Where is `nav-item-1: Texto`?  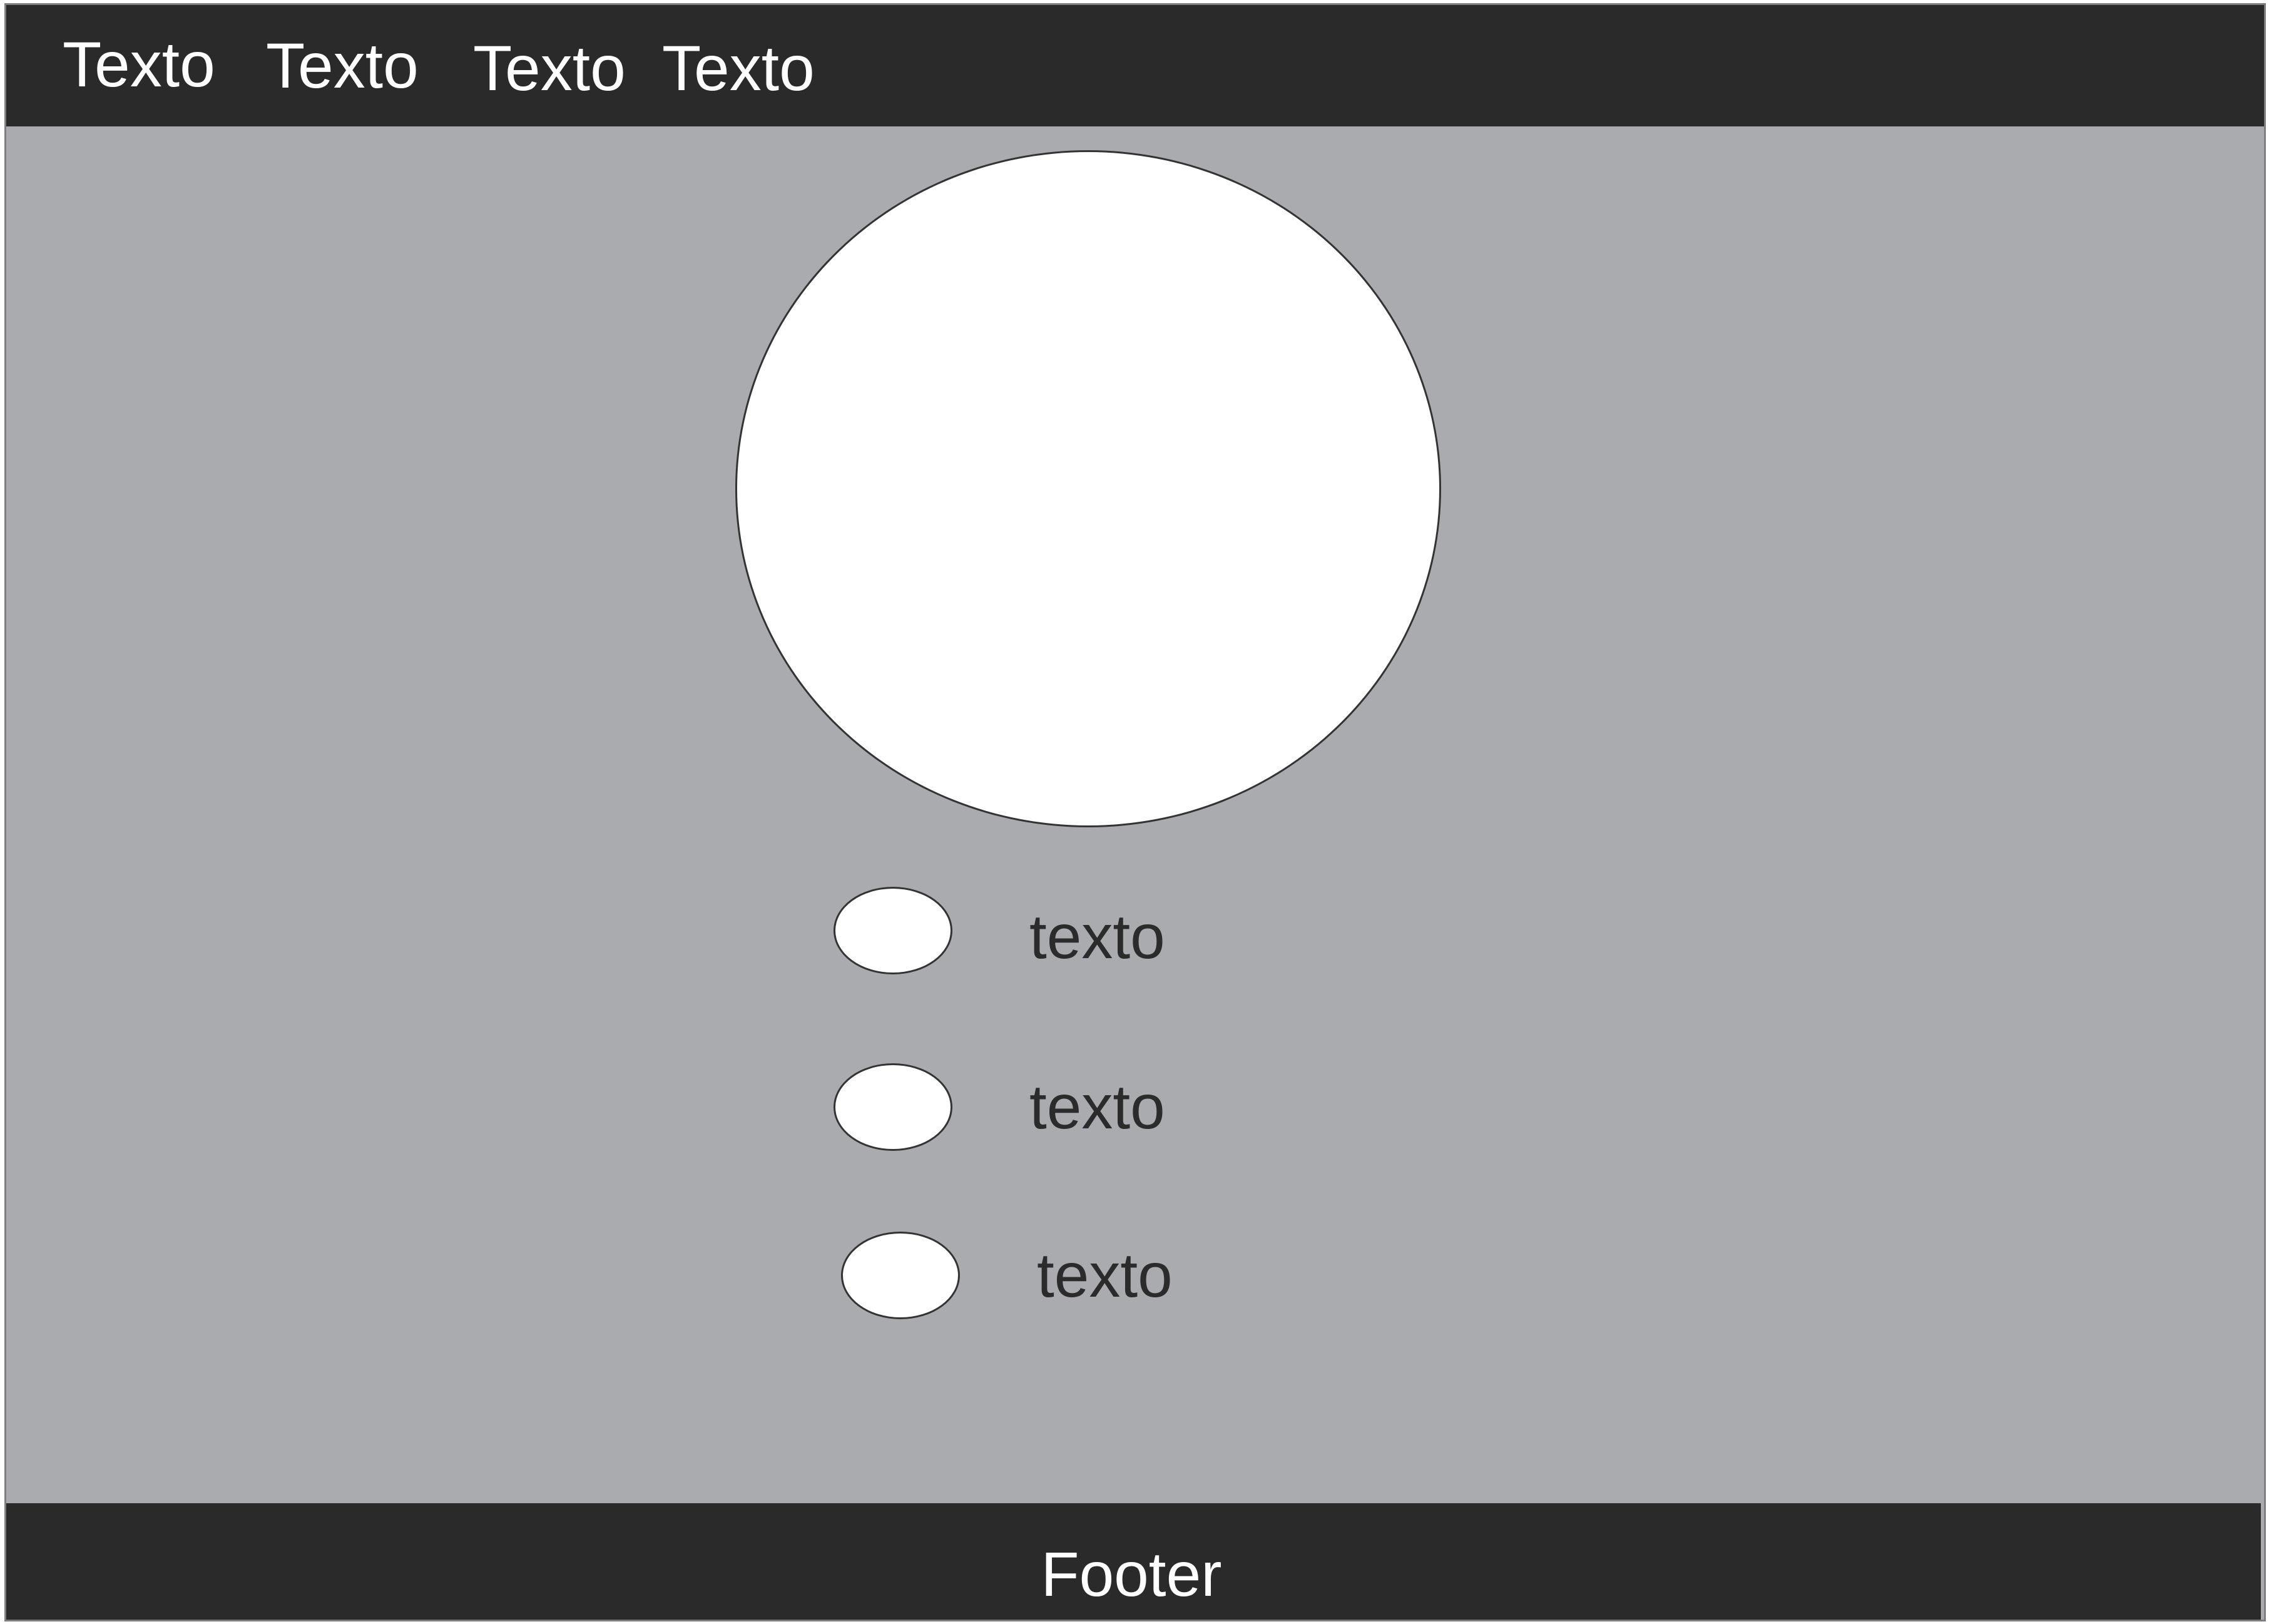
nav-item-1: Texto is located at coordinates (139, 64).